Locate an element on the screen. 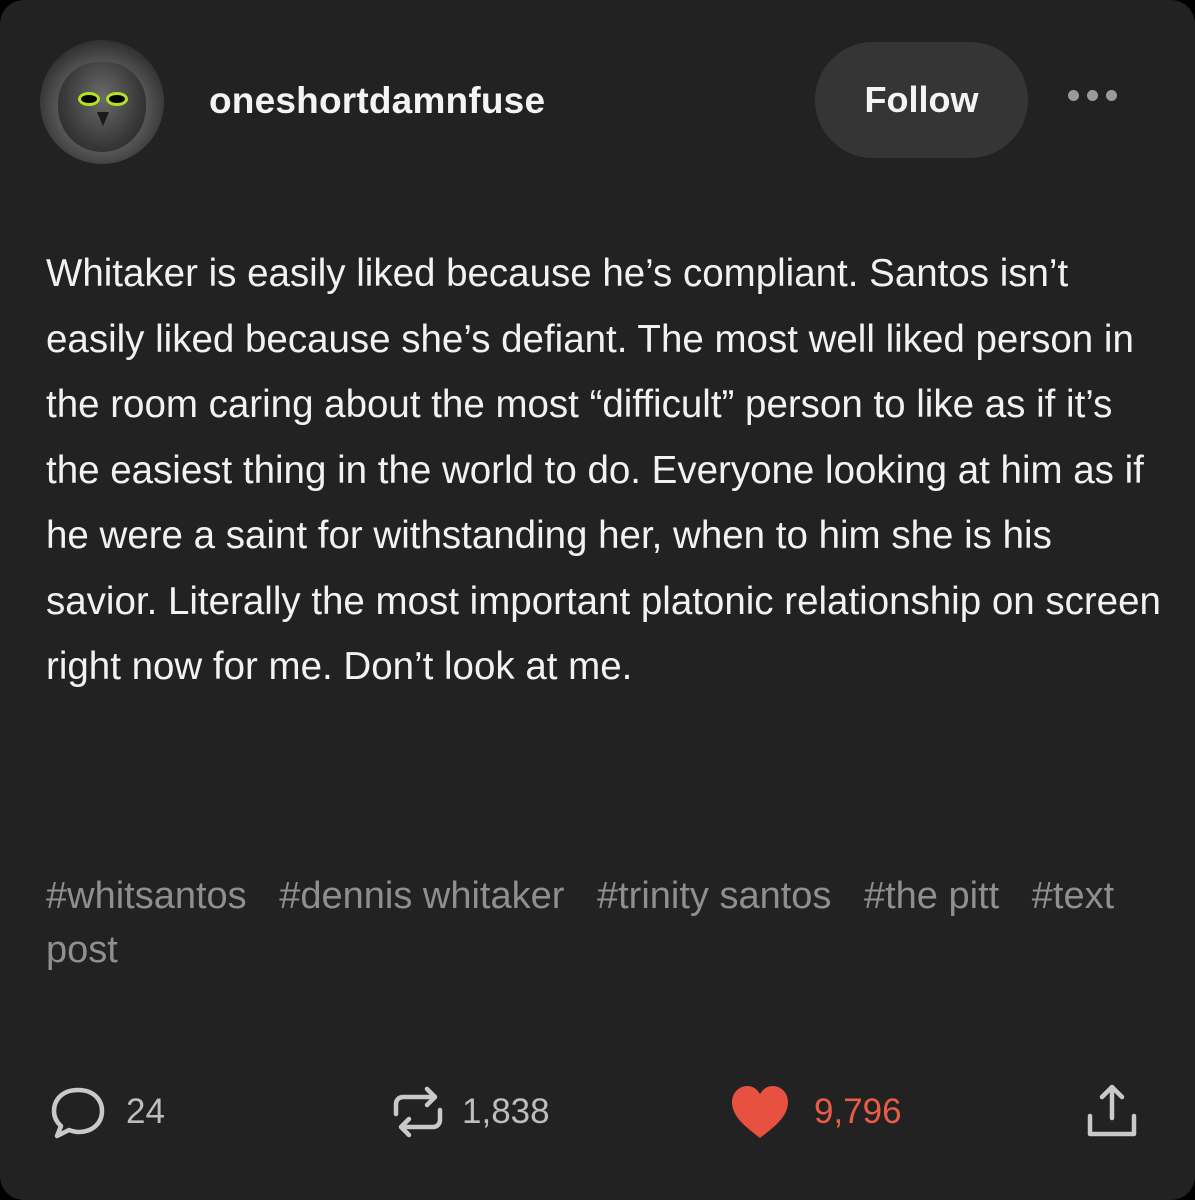 Image resolution: width=1195 pixels, height=1200 pixels. owl-face is located at coordinates (102, 107).